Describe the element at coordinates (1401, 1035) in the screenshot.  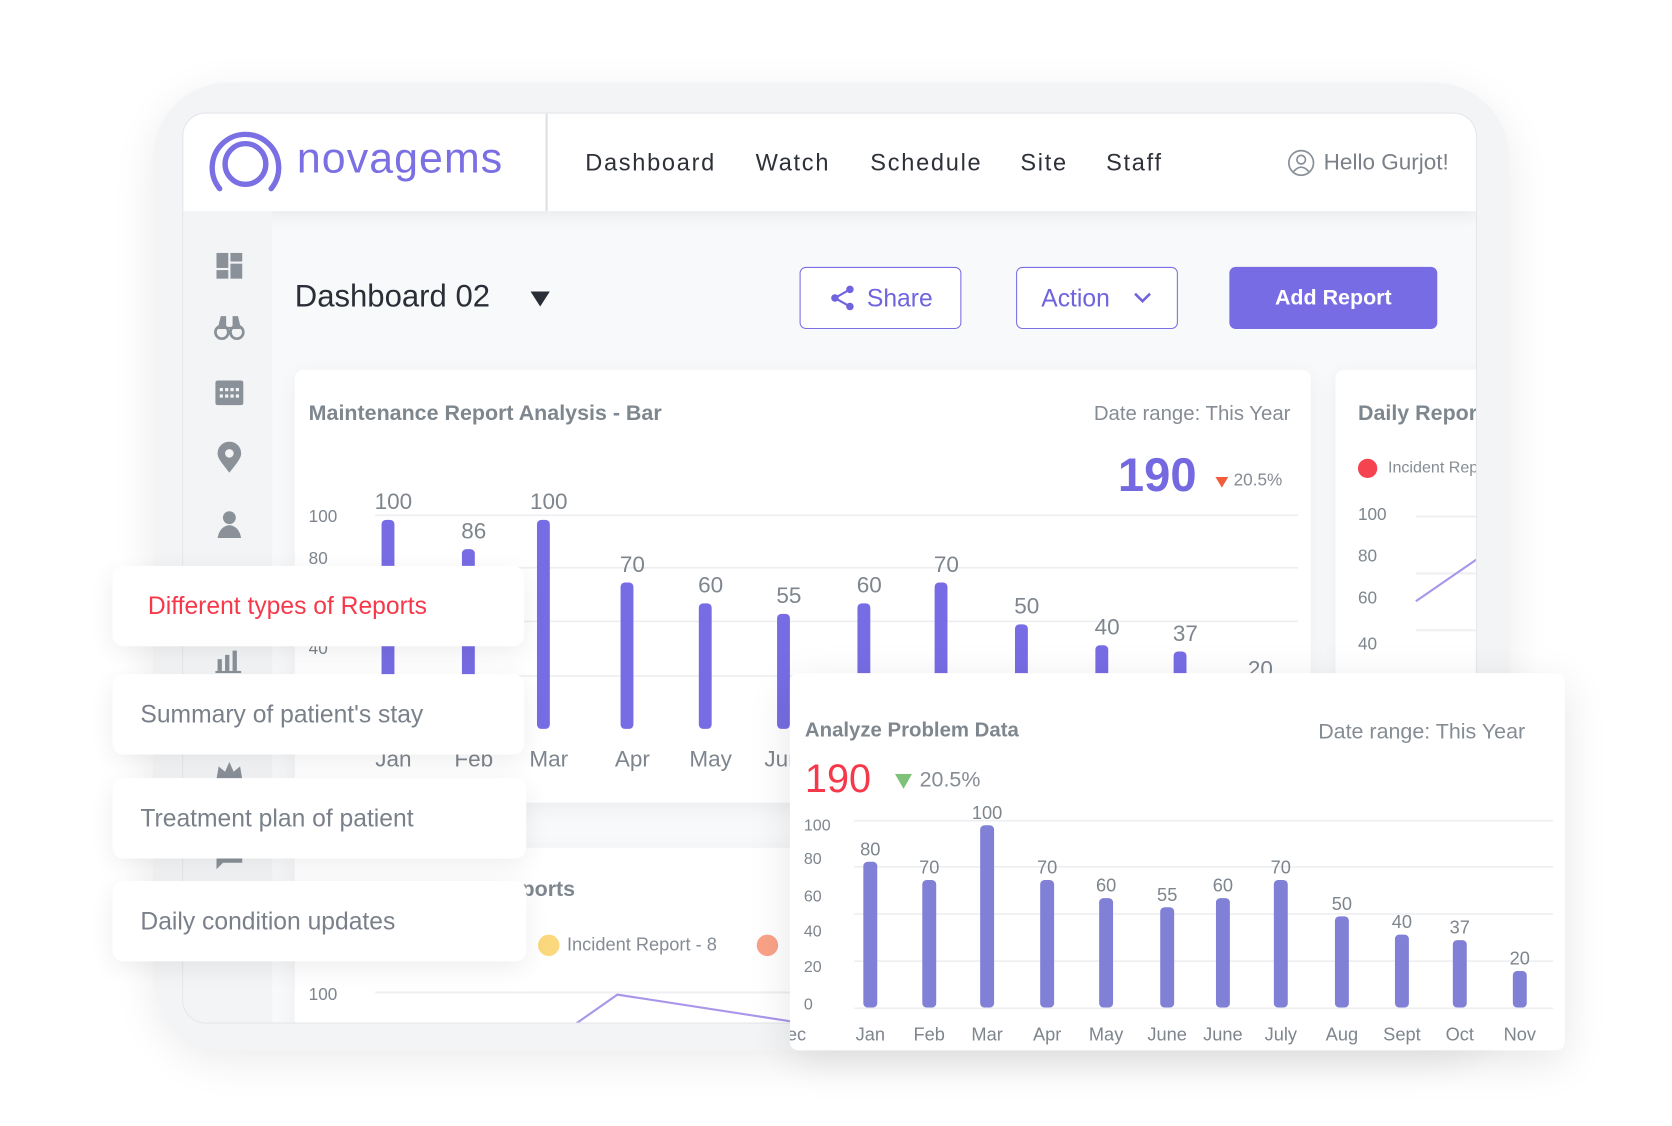
I see `x-tick-label: Sept` at that location.